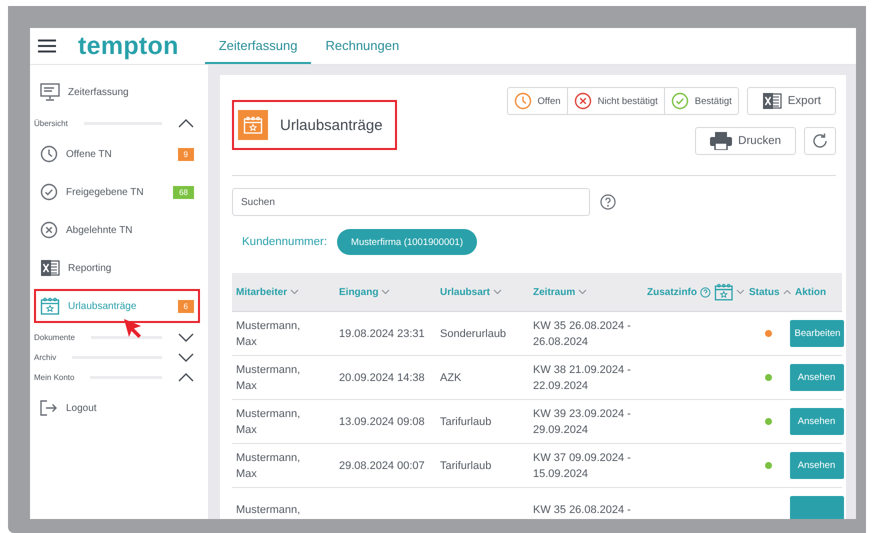 The height and width of the screenshot is (533, 874). Describe the element at coordinates (538, 101) in the screenshot. I see `legend-item: Offen` at that location.